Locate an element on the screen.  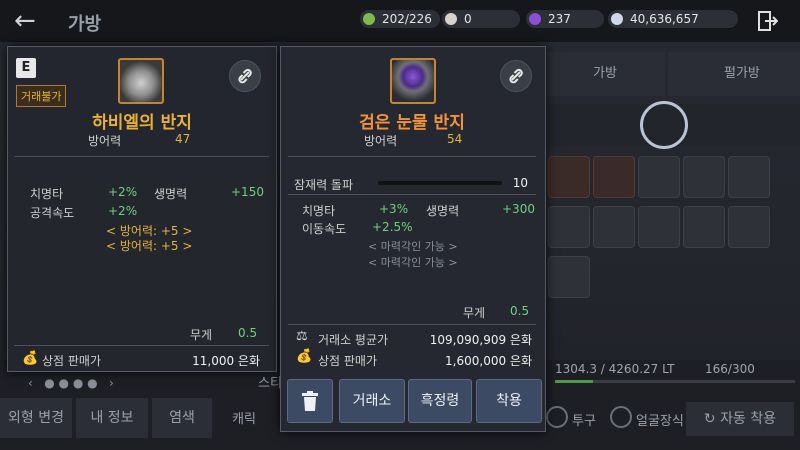
weight-icon is located at coordinates (369, 19).